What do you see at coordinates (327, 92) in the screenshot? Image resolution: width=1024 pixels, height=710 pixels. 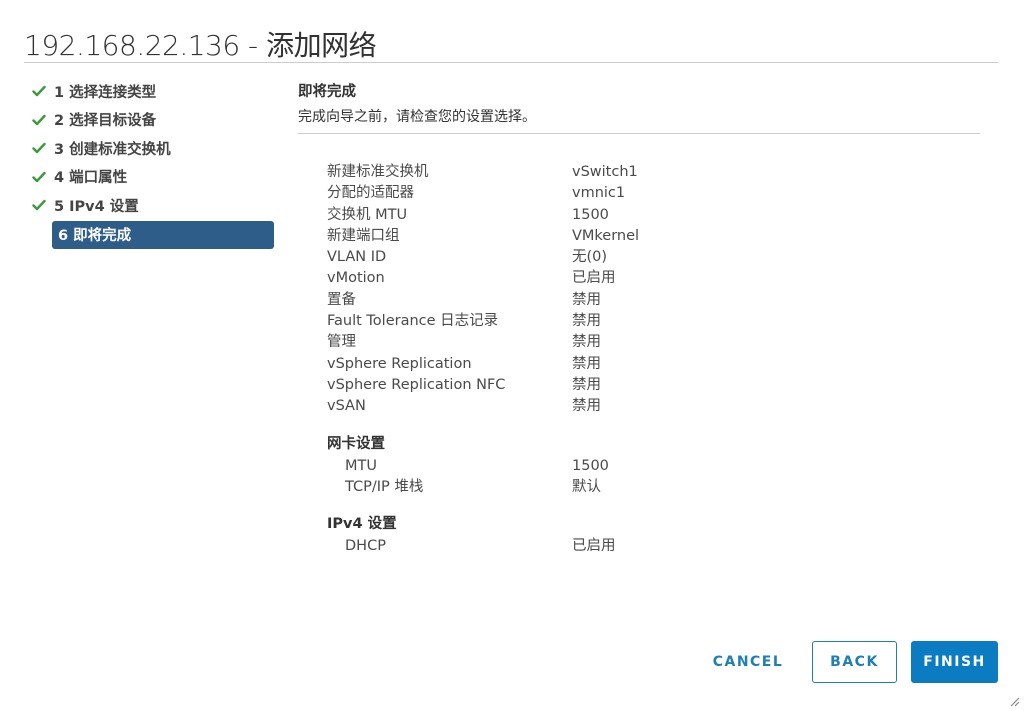 I see `page-title: 即将完成` at bounding box center [327, 92].